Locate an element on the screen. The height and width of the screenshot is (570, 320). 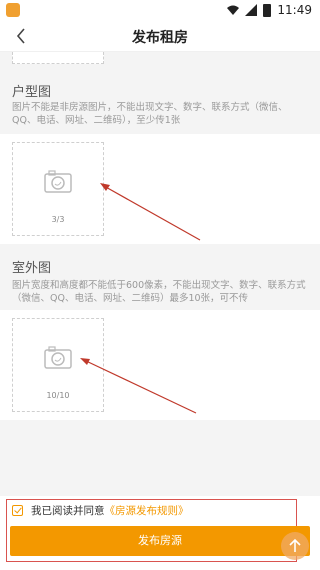
agreement-row: 我已阅读并同意 《房源发布规则》 is located at coordinates (100, 510).